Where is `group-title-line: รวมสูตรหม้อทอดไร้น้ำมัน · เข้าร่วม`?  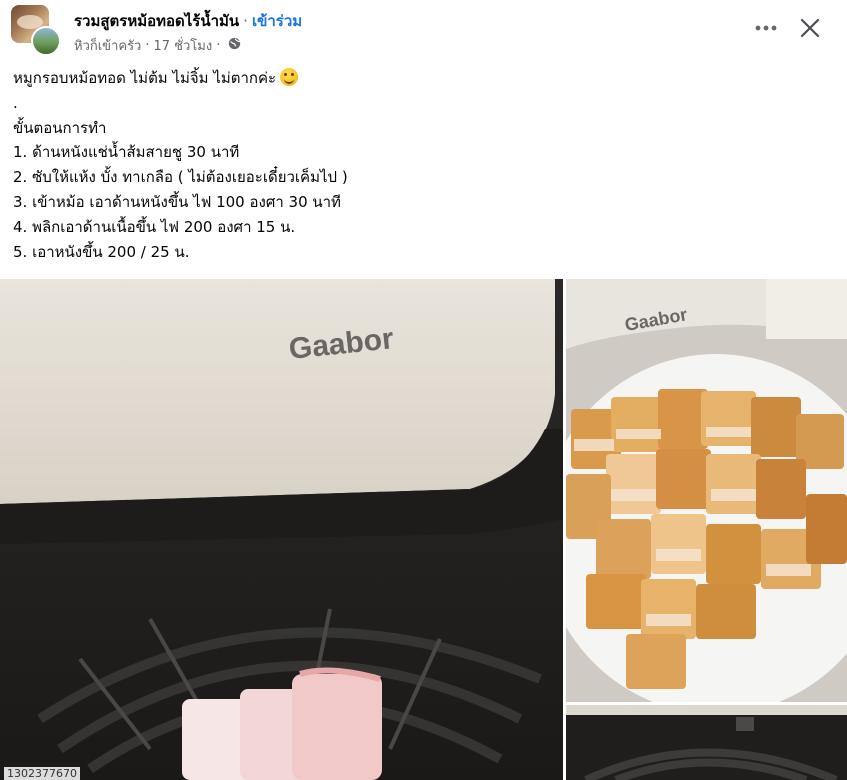 group-title-line: รวมสูตรหม้อทอดไร้น้ำมัน · เข้าร่วม is located at coordinates (188, 21).